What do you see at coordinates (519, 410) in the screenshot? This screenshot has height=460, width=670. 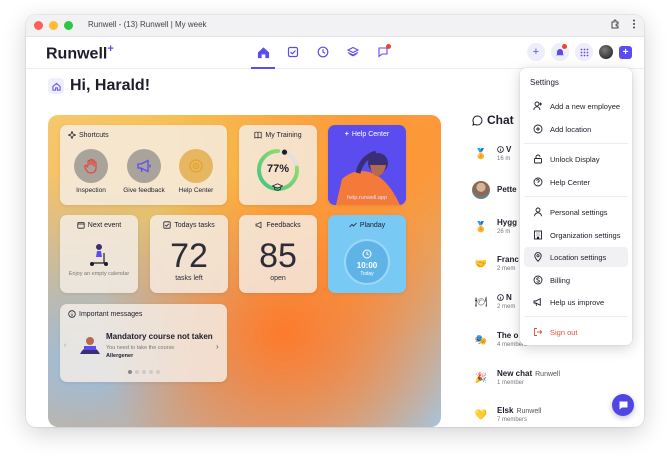 I see `chat-name: Elsk Runwell` at bounding box center [519, 410].